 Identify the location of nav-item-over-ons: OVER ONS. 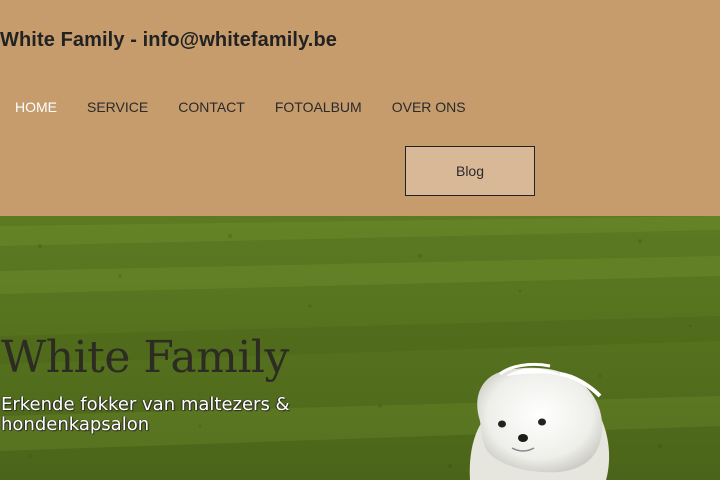
(429, 107).